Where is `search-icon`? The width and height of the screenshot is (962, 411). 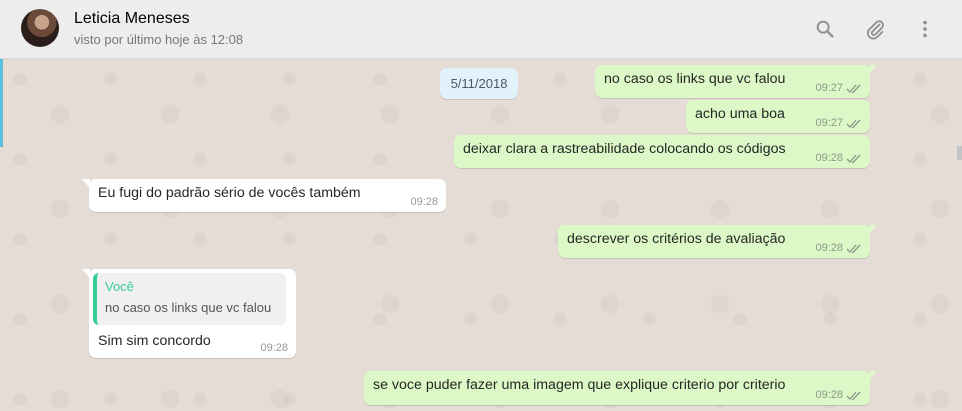 search-icon is located at coordinates (825, 29).